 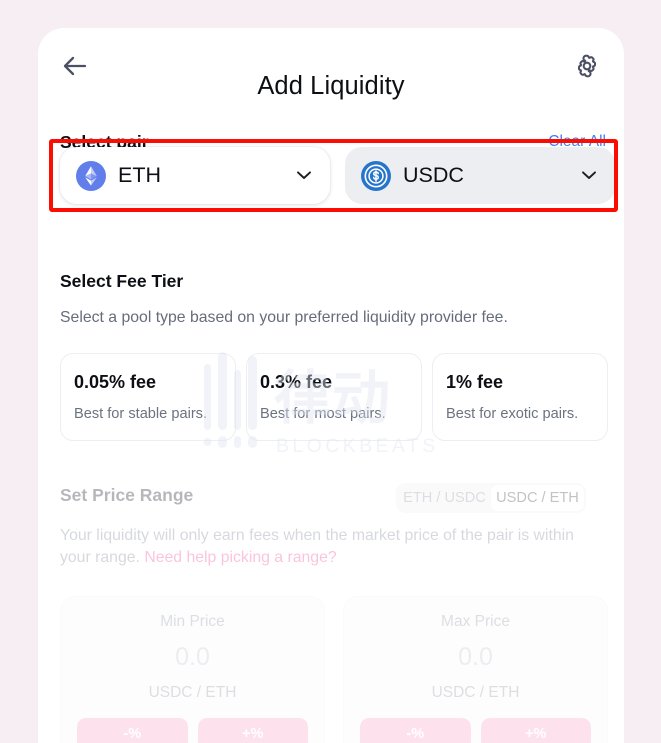 I want to click on min-price-step-buttons: -% +%, so click(x=192, y=730).